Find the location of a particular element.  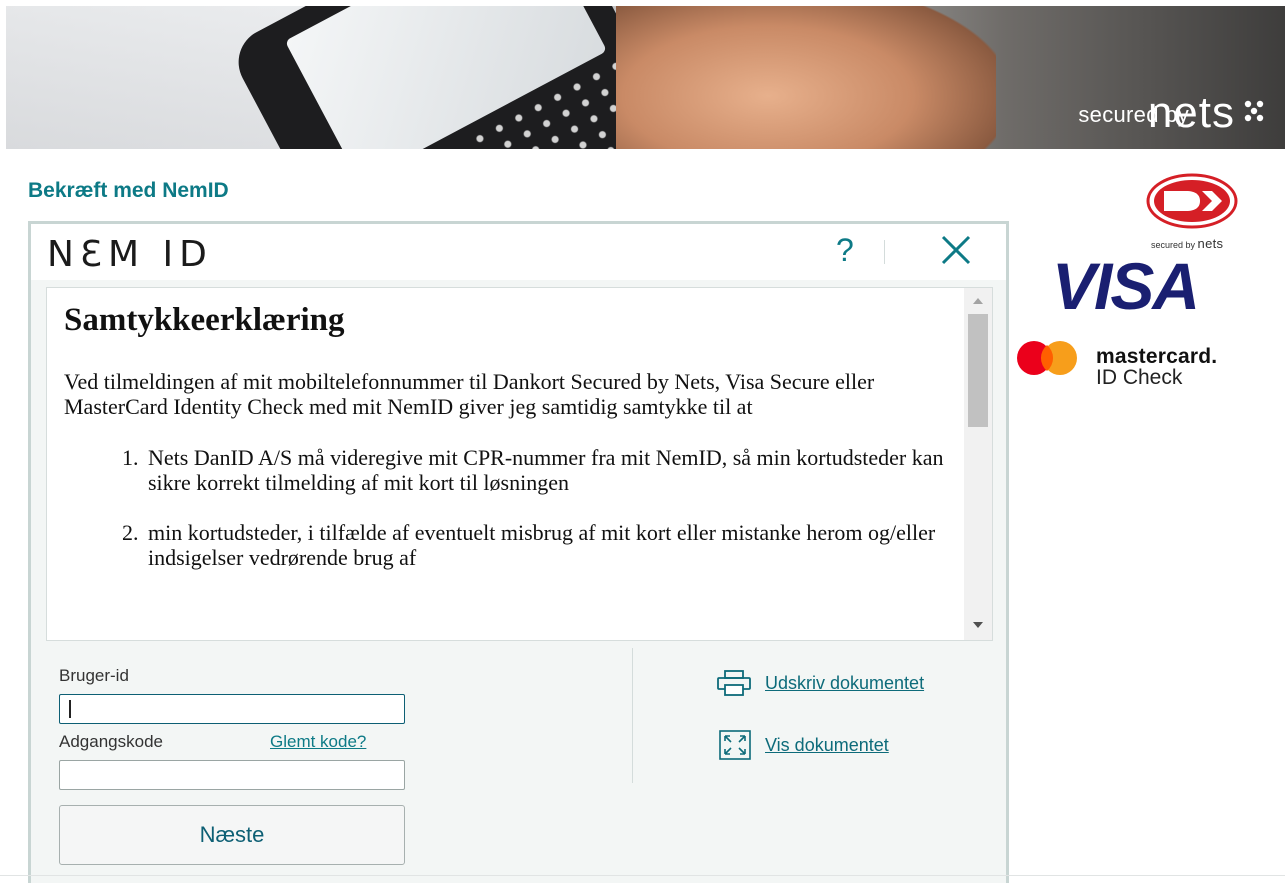

page-title: Bekræft med NemID is located at coordinates (128, 190).